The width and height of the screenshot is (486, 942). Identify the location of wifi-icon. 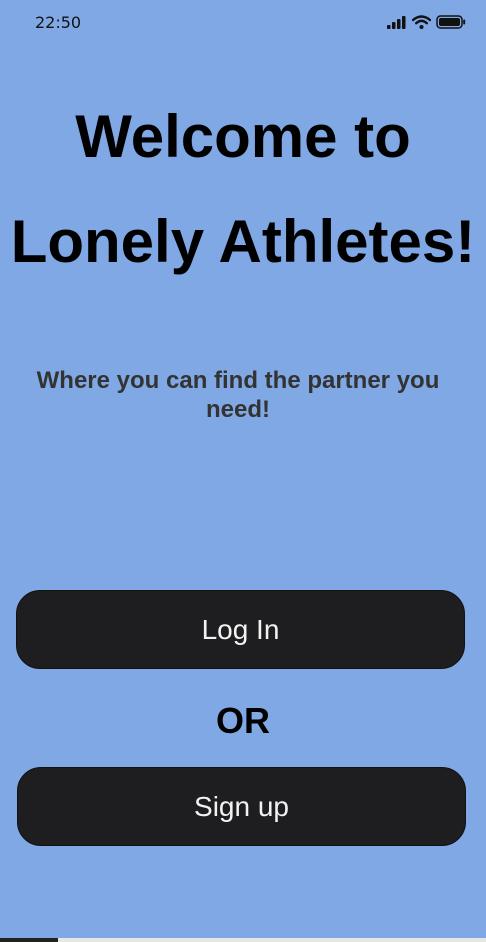
(421, 22).